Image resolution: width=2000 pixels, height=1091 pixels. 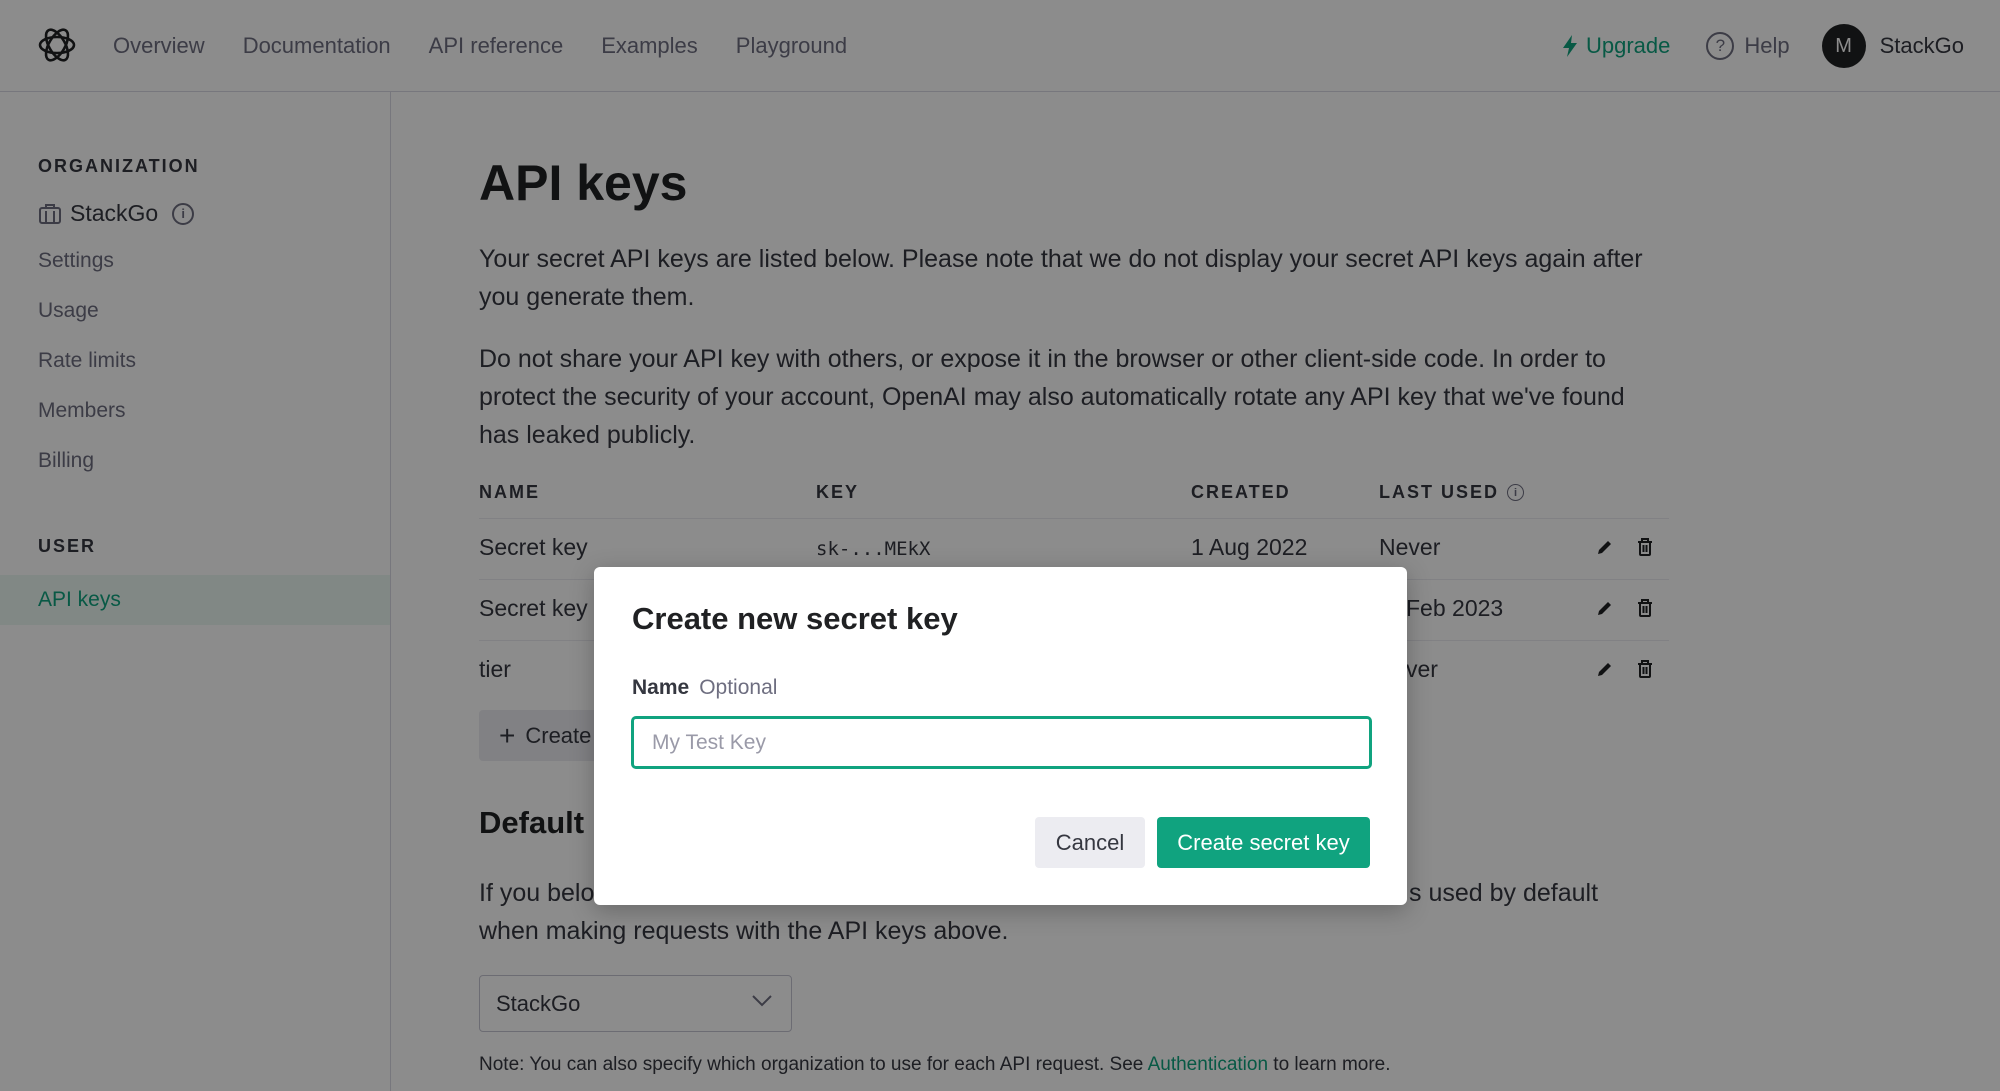 I want to click on cancel-button: Cancel, so click(x=1090, y=842).